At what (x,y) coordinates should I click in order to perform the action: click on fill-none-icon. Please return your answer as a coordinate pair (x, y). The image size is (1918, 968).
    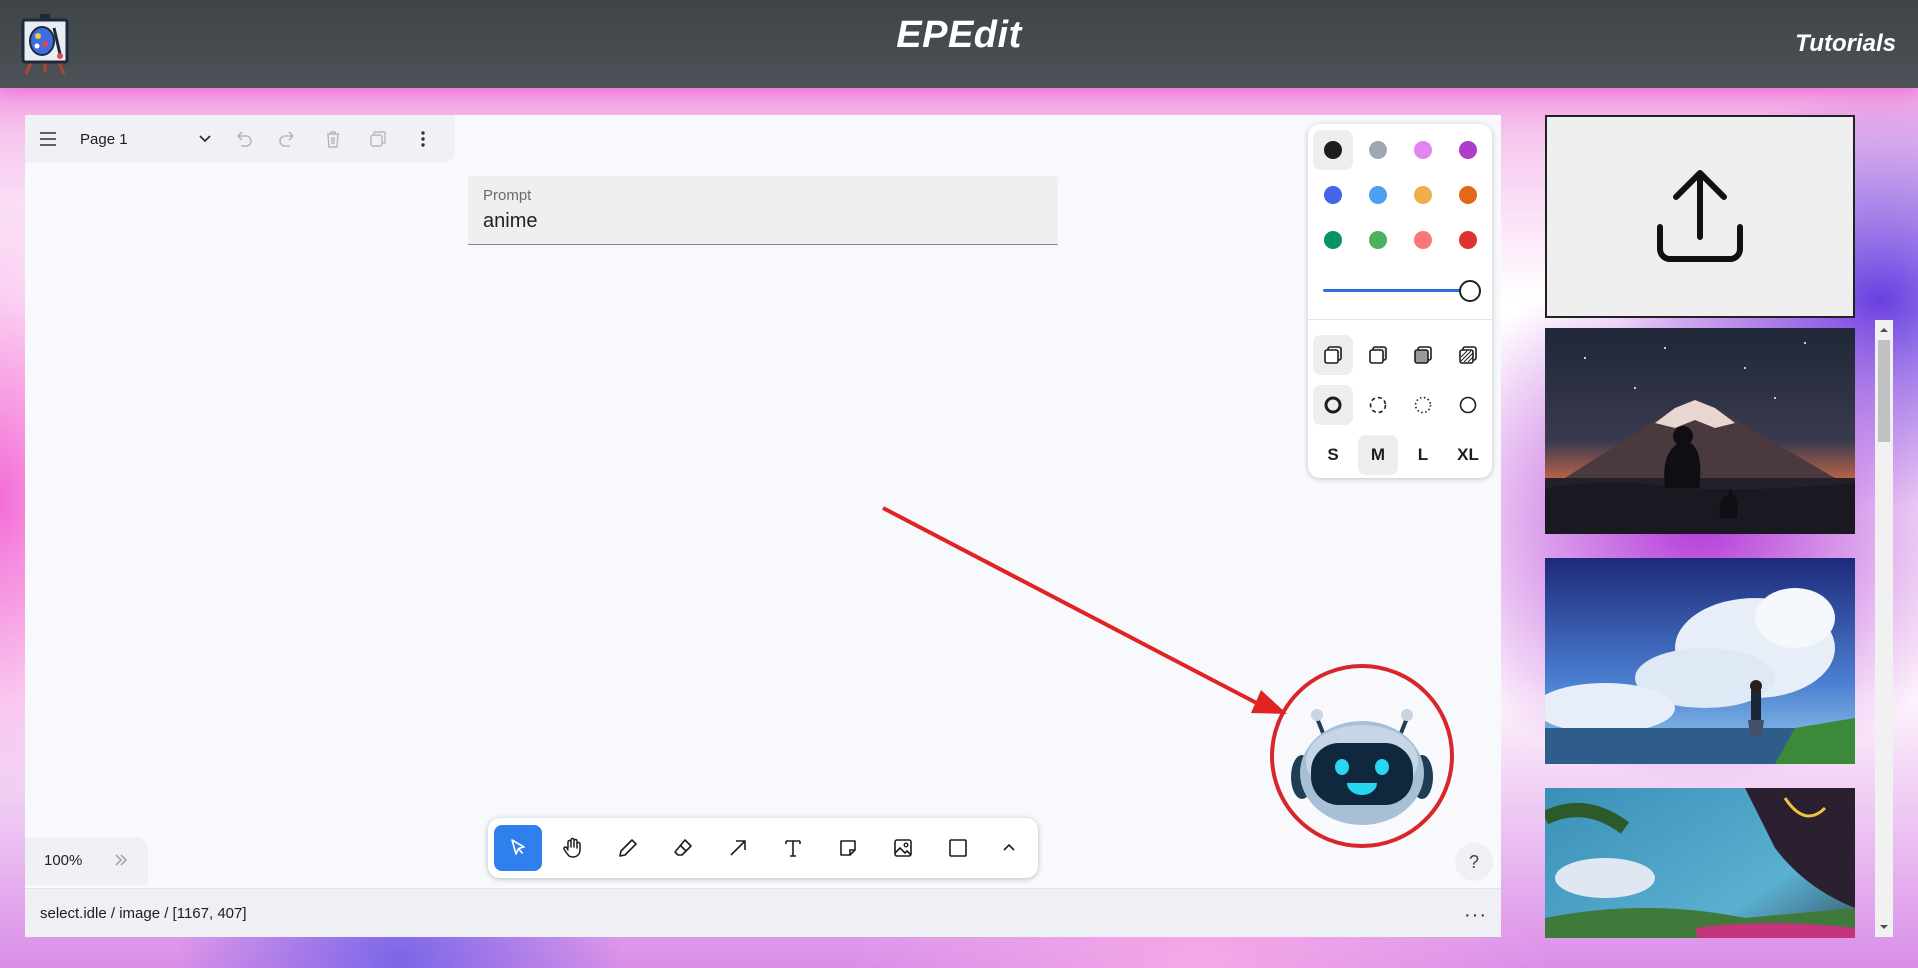
    Looking at the image, I should click on (1333, 355).